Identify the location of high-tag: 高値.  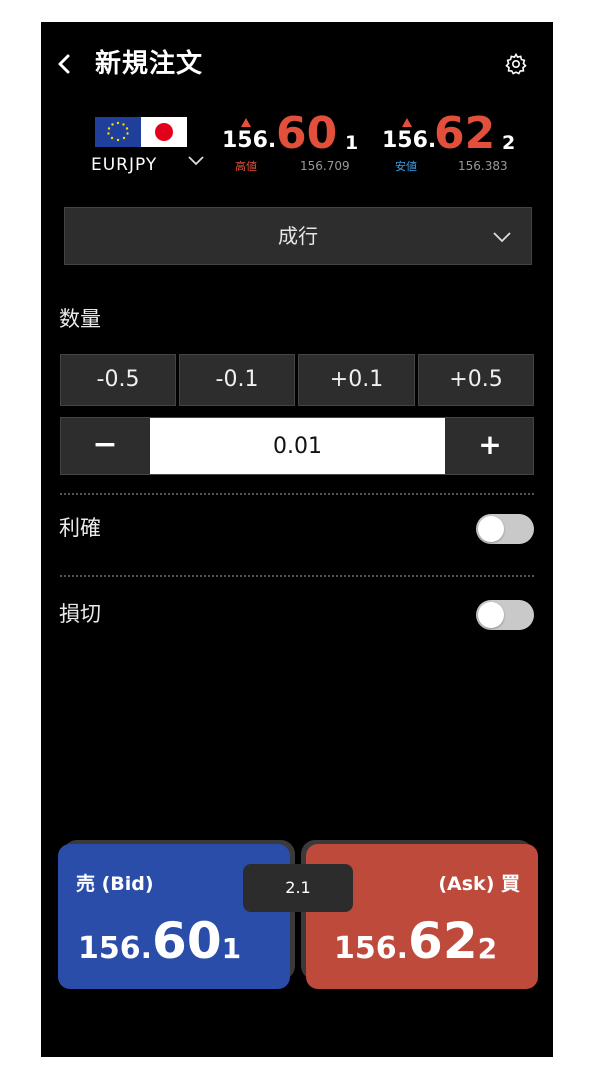
(246, 166).